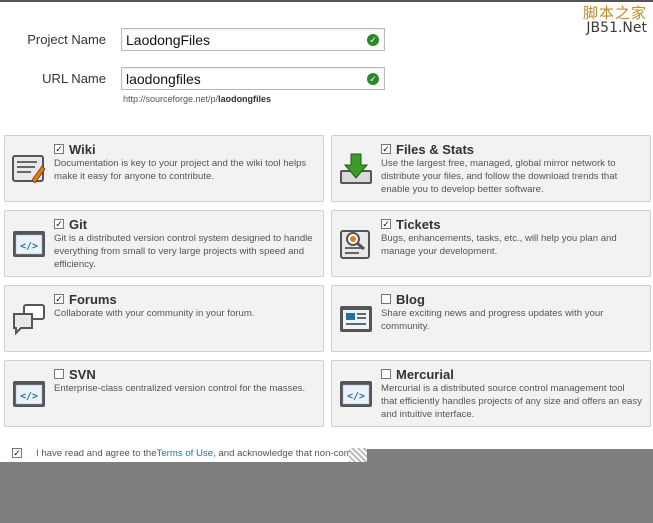  What do you see at coordinates (435, 149) in the screenshot?
I see `tool-name: Files & Stats` at bounding box center [435, 149].